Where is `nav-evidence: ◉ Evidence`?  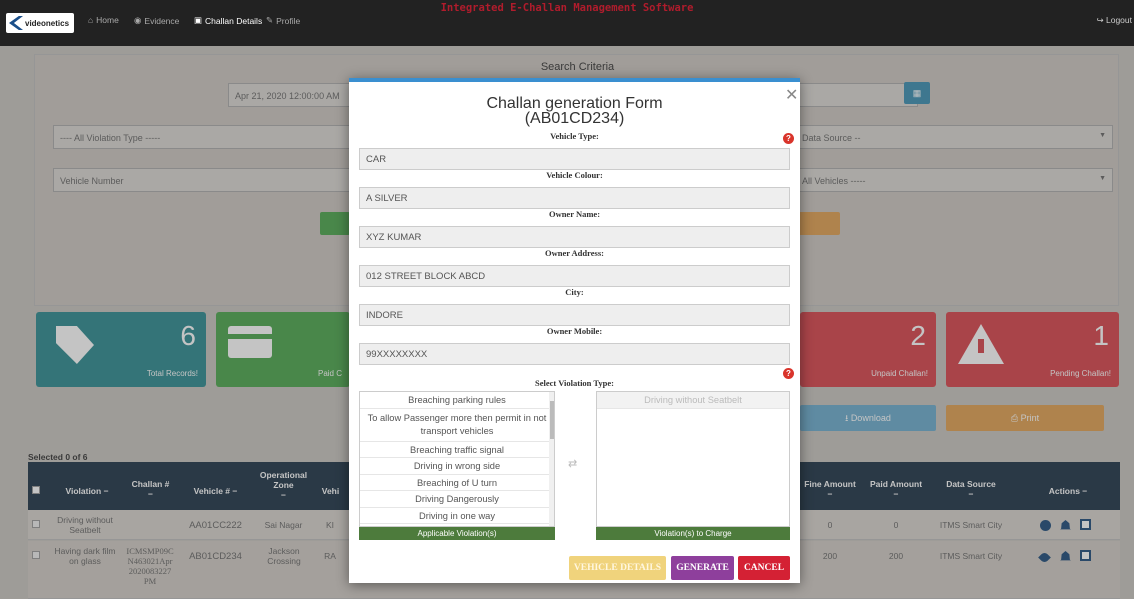
nav-evidence: ◉ Evidence is located at coordinates (156, 20).